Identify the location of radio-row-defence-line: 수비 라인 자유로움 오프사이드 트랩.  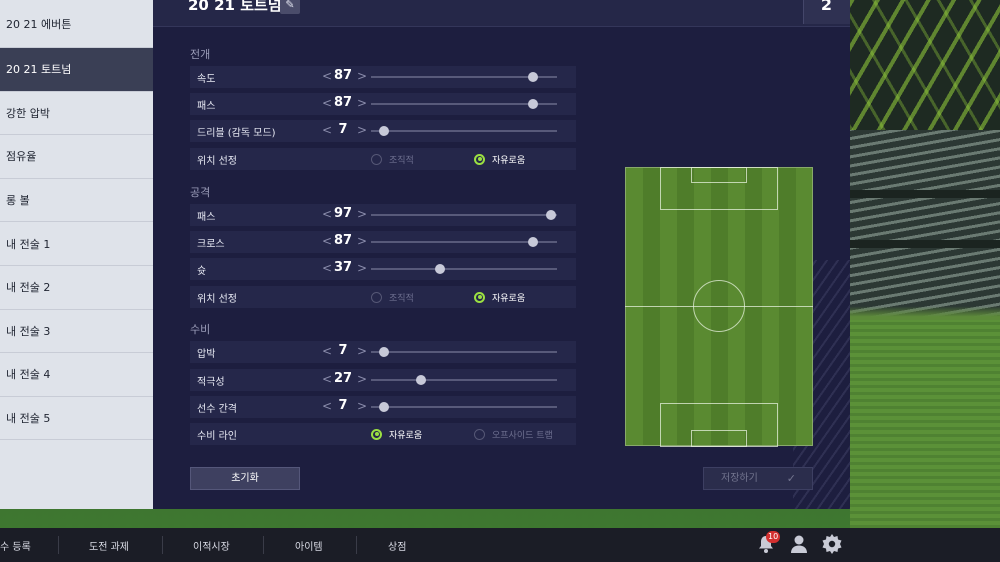
(383, 434).